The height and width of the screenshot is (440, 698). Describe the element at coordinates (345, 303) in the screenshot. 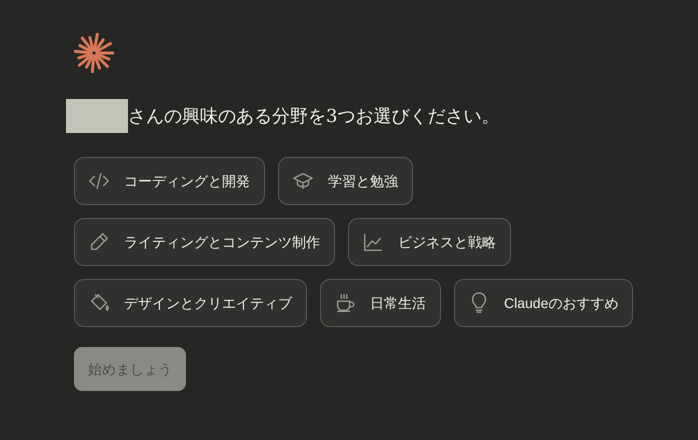

I see `coffee-cup-icon` at that location.